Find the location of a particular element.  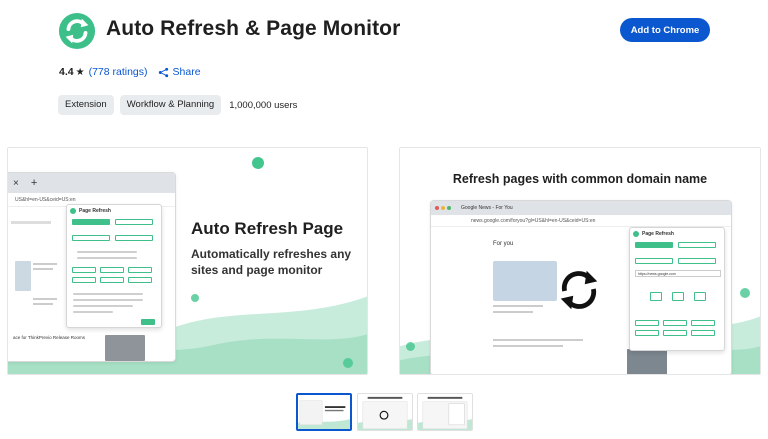

chip-extension: Extension is located at coordinates (86, 105).